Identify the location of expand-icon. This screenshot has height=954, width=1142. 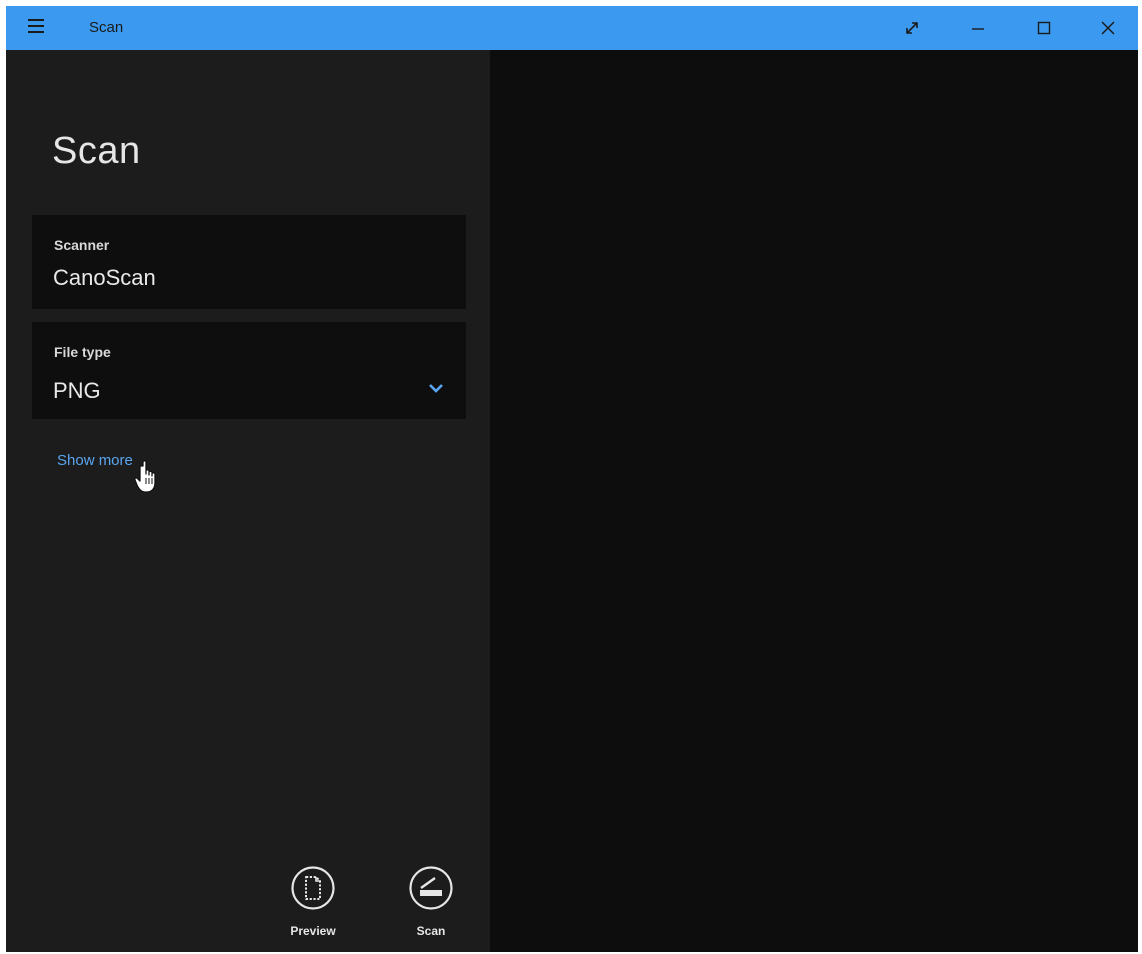
(912, 28).